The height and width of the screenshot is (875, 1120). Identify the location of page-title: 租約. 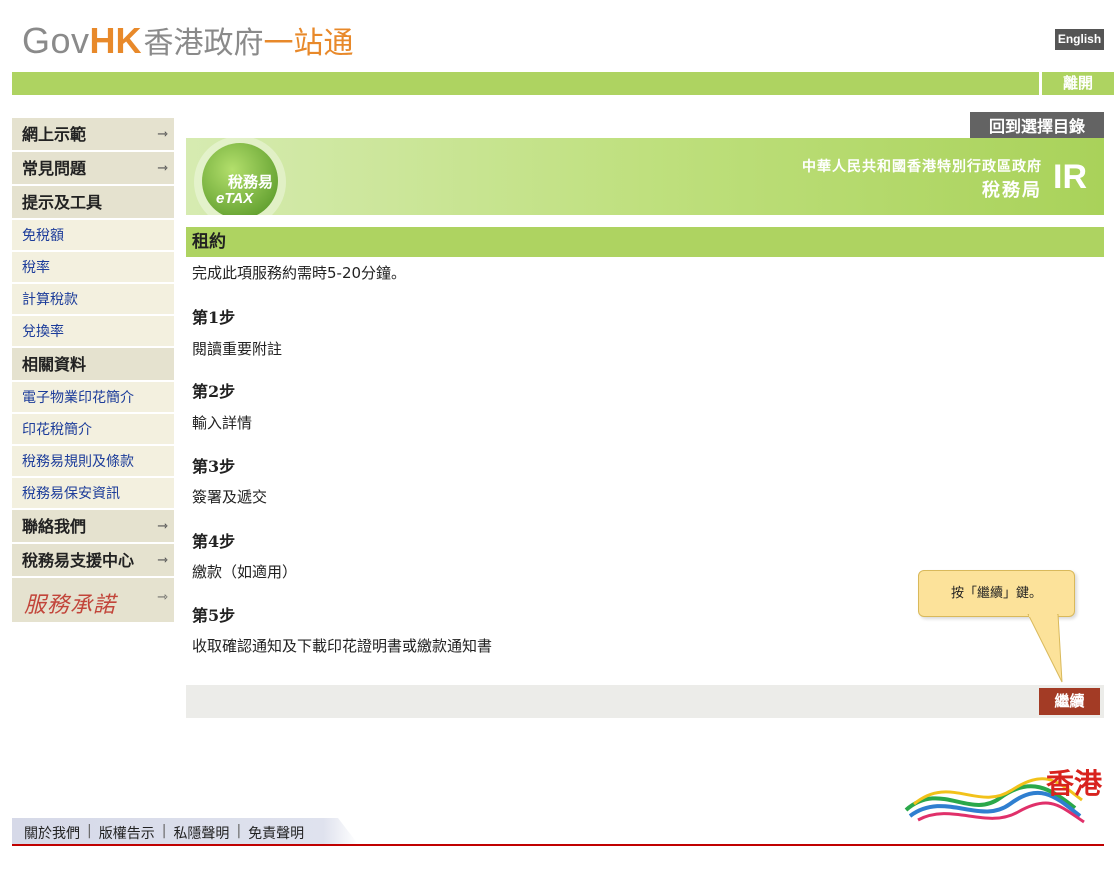
(645, 242).